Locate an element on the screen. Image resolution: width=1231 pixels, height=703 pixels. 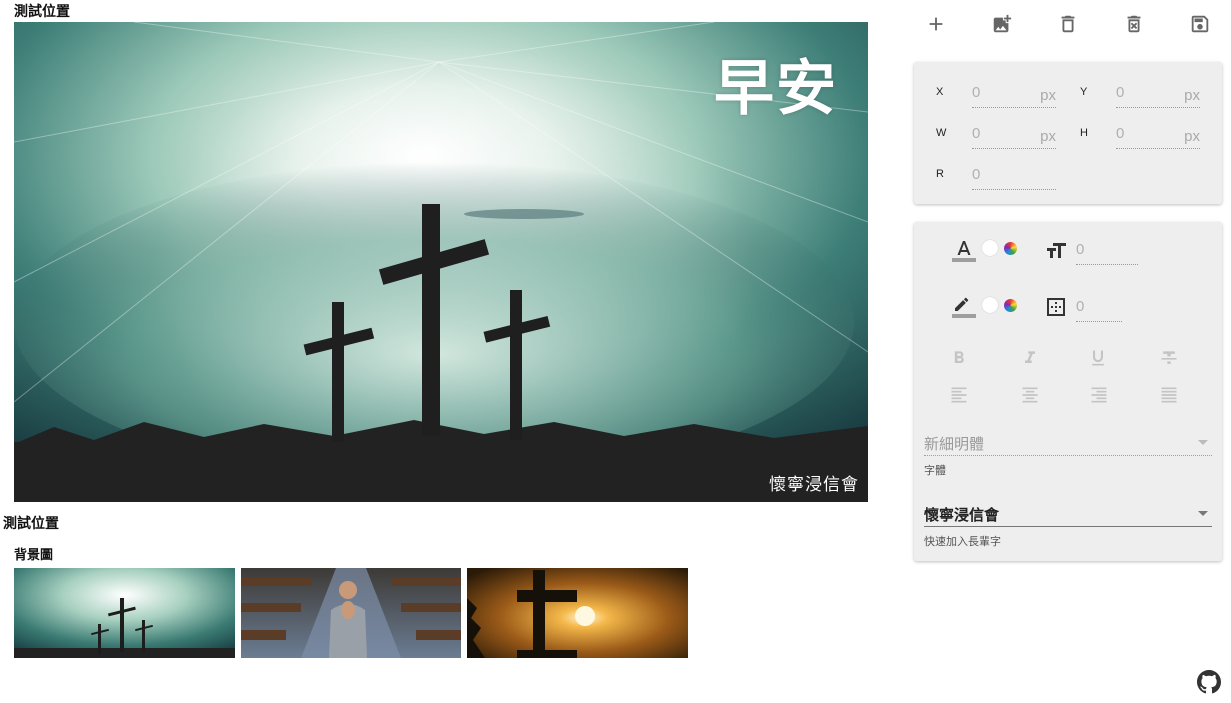
save-icon is located at coordinates (1200, 24).